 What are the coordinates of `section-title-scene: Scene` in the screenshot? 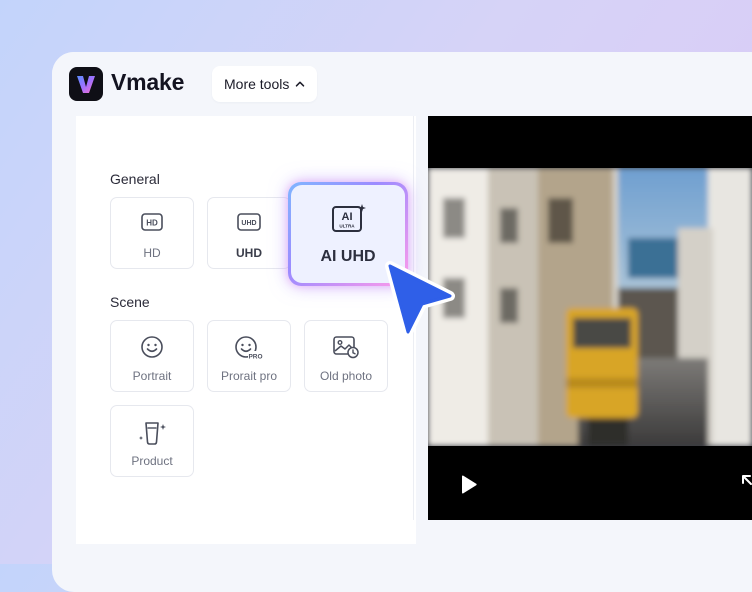 It's located at (130, 302).